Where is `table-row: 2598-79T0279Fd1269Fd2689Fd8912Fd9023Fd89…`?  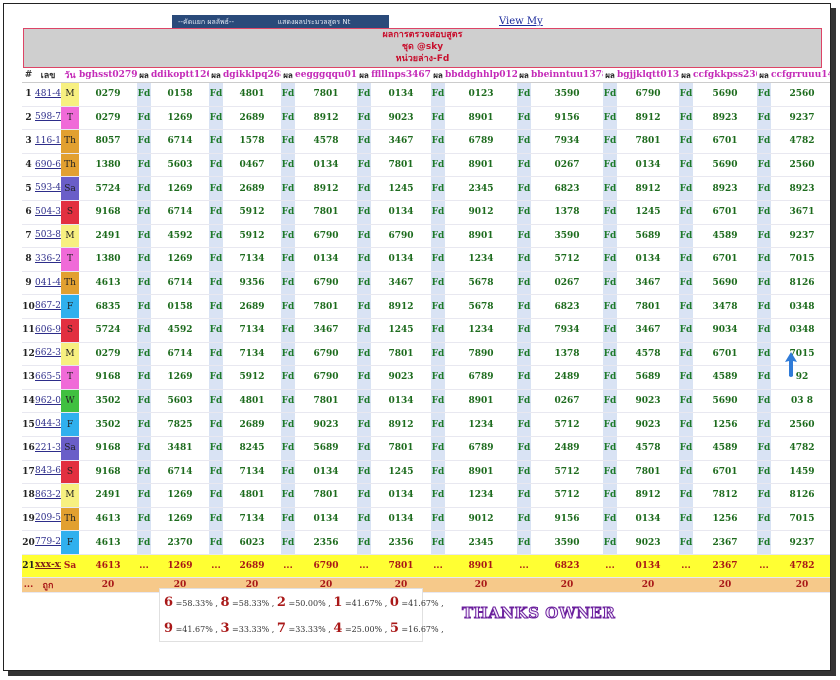 table-row: 2598-79T0279Fd1269Fd2689Fd8912Fd9023Fd89… is located at coordinates (426, 118).